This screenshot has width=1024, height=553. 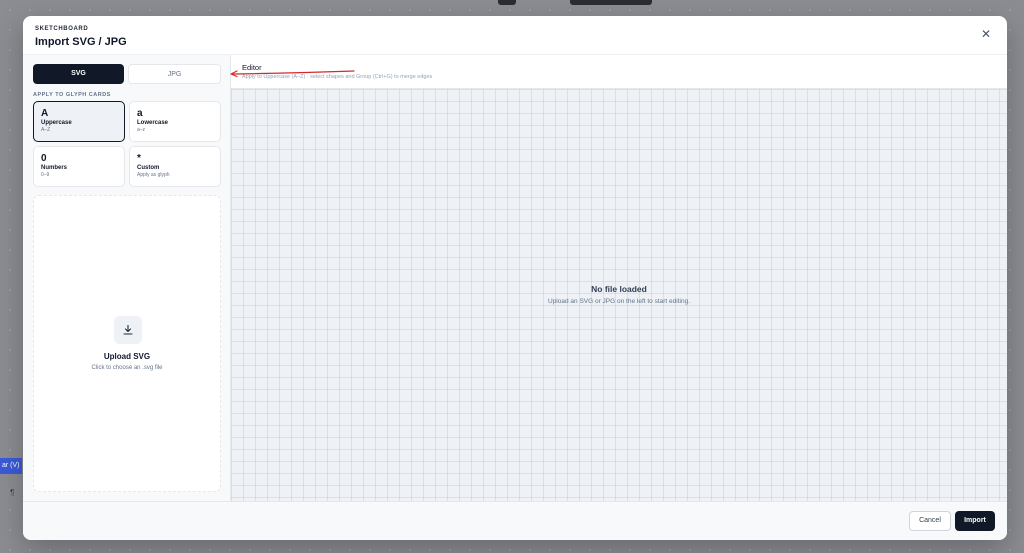 I want to click on modal-kicker: SKETCHBOARD, so click(x=62, y=29).